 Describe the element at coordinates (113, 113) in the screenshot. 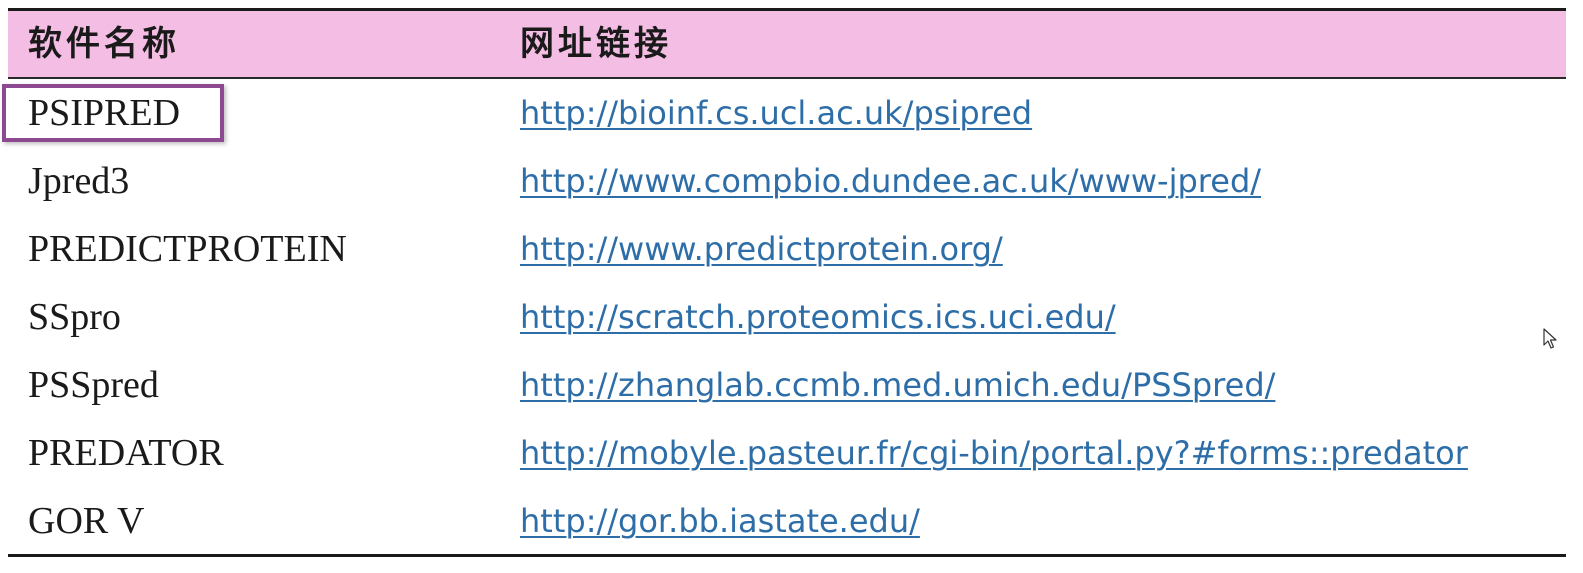

I see `psipred-highlight-box` at that location.